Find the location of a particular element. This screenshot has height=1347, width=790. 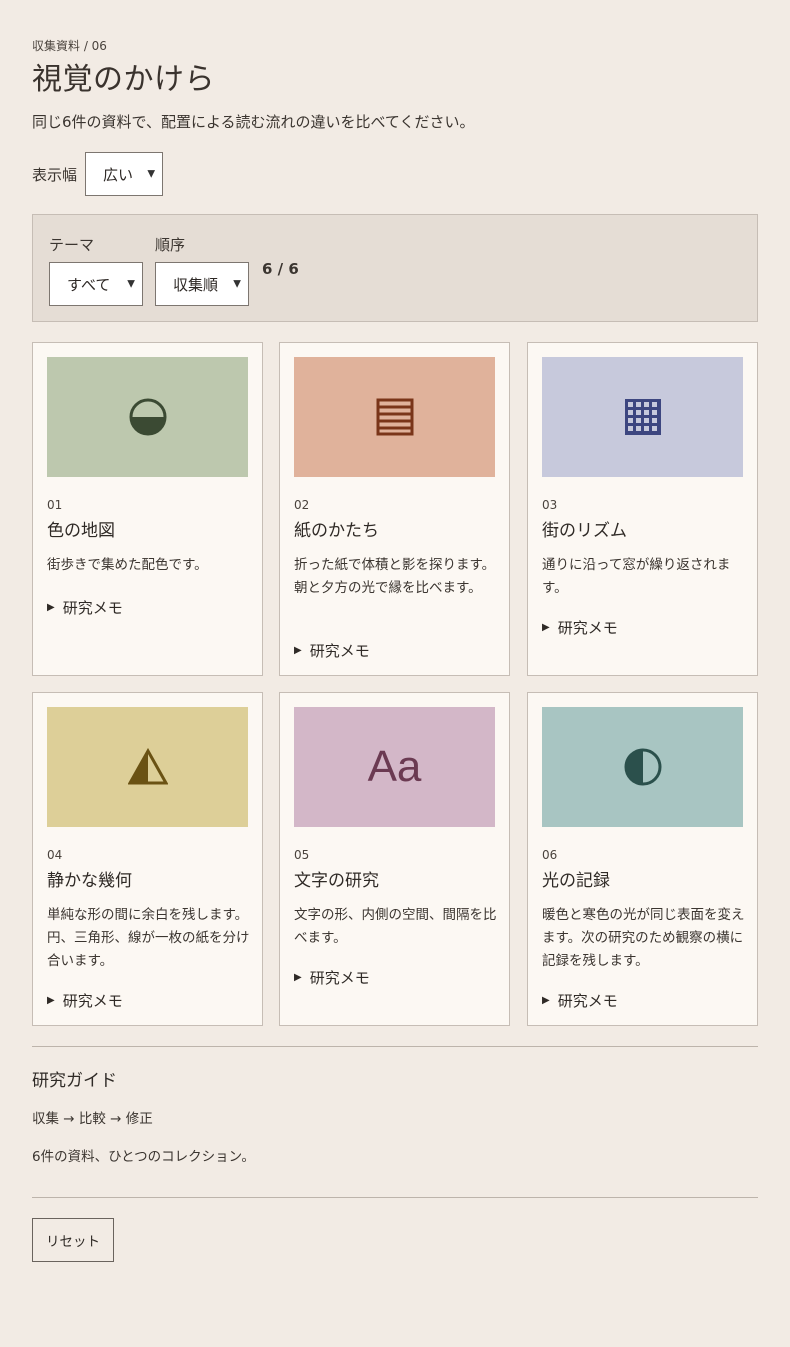

card-thumbnail: Aa is located at coordinates (394, 767).